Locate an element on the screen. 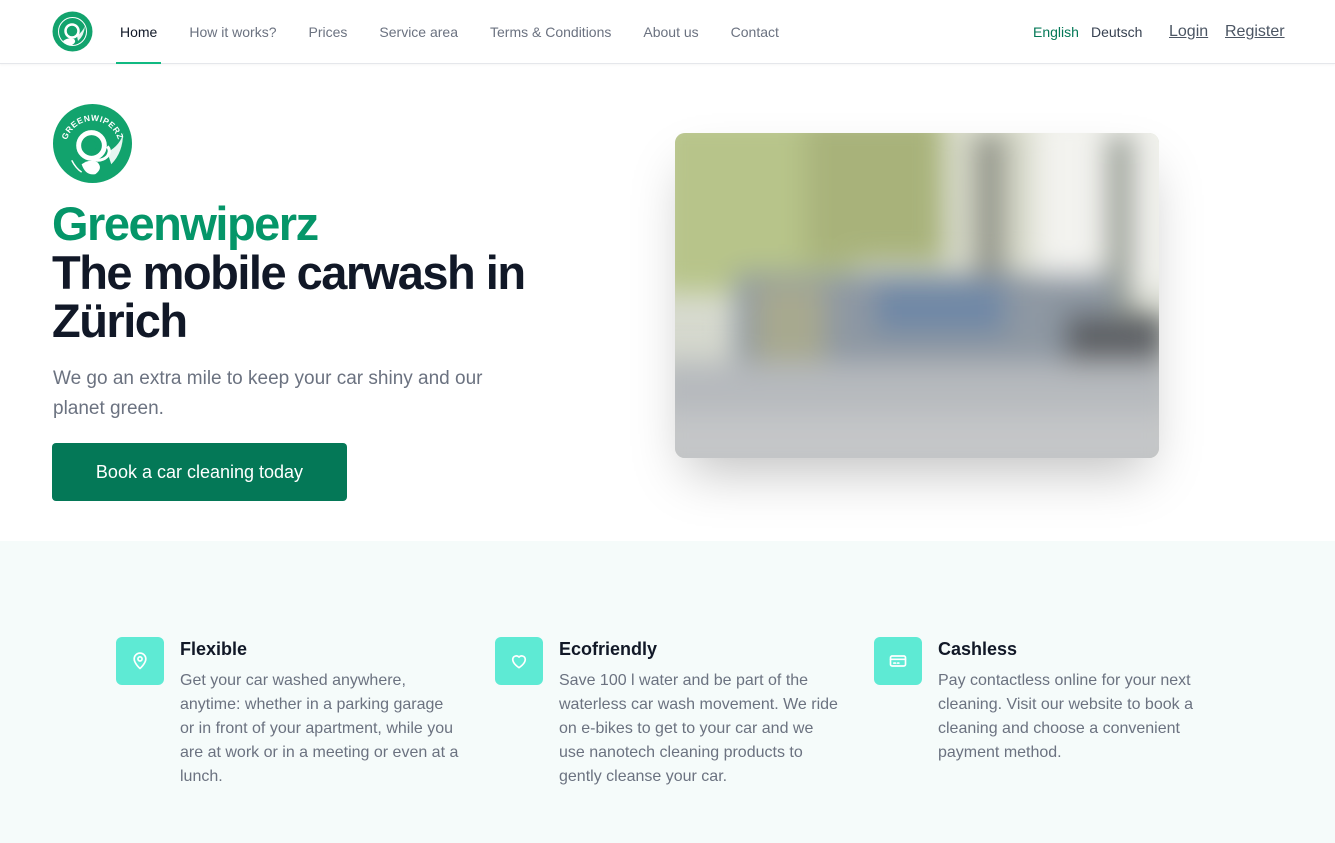  login-link: Login is located at coordinates (1188, 32).